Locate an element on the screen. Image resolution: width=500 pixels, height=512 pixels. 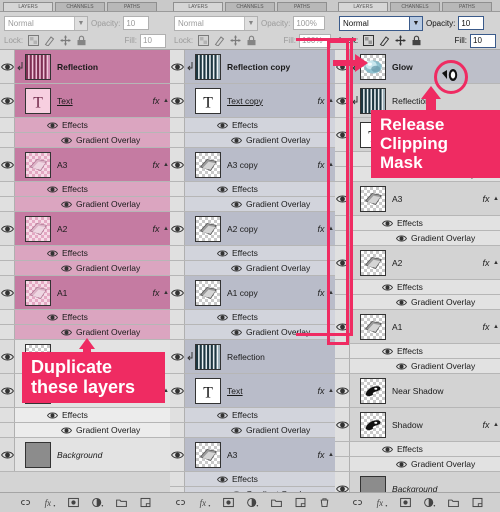
layer-name: A1 is located at coordinates (436, 327).